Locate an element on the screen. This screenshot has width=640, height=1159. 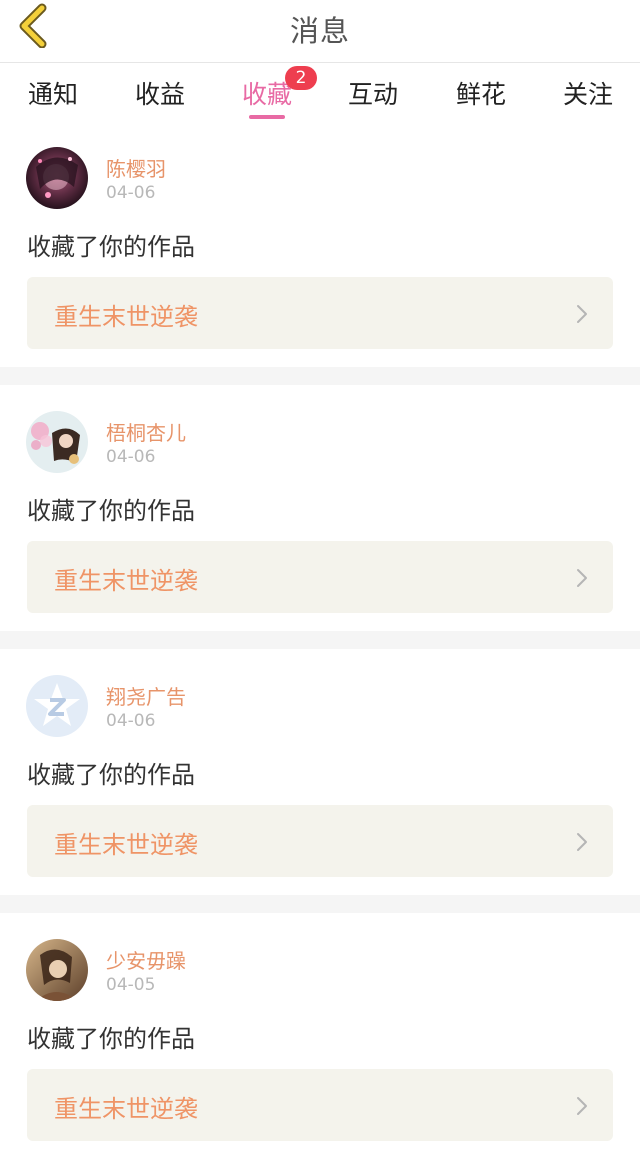
tab-label: 收益 is located at coordinates (159, 94).